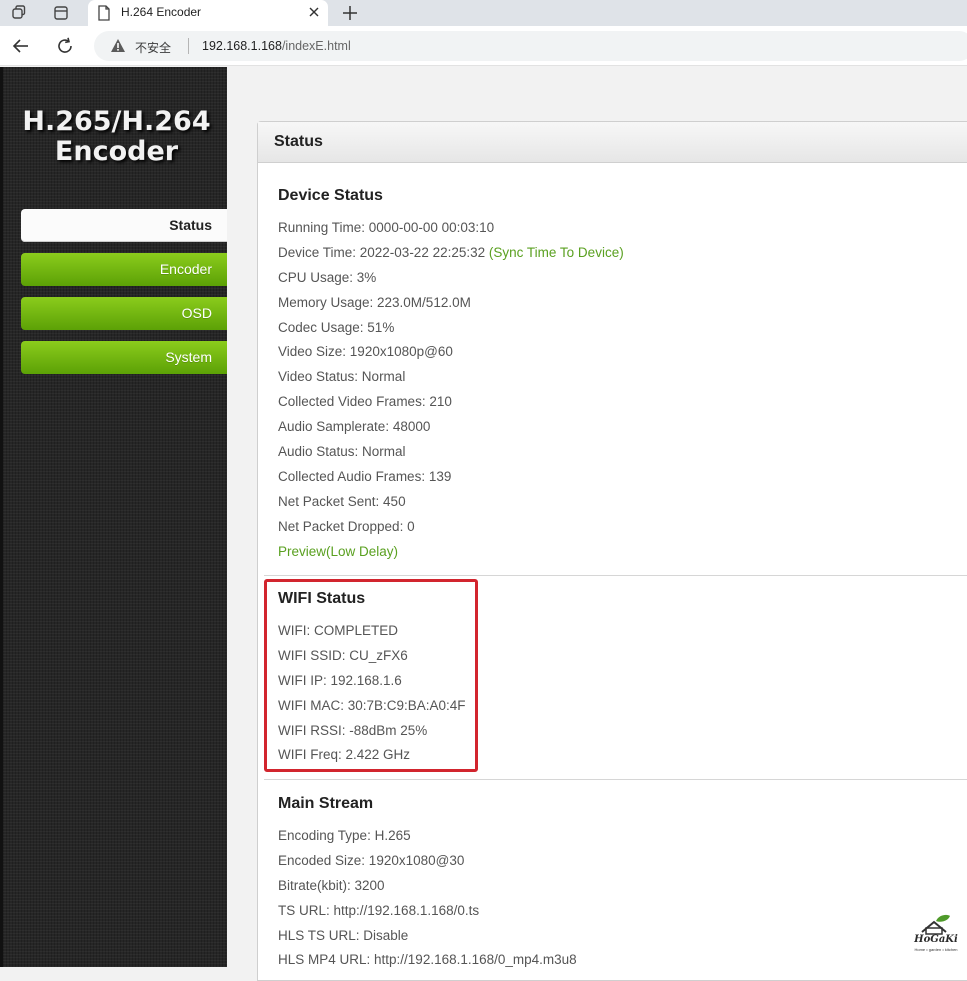 The height and width of the screenshot is (981, 967). Describe the element at coordinates (188, 46) in the screenshot. I see `omnibox-divider` at that location.